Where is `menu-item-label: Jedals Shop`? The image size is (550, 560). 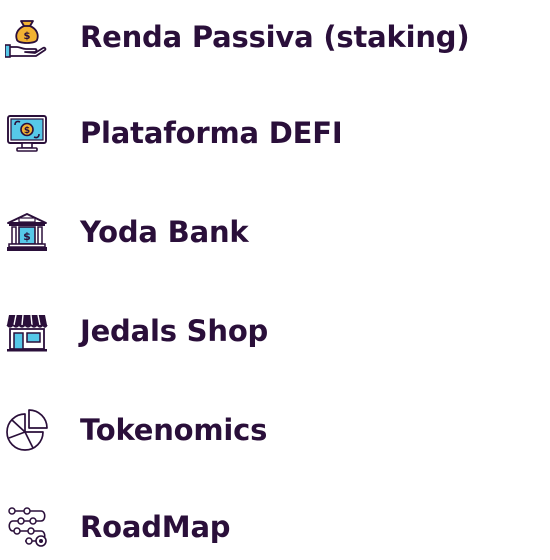
menu-item-label: Jedals Shop is located at coordinates (174, 331).